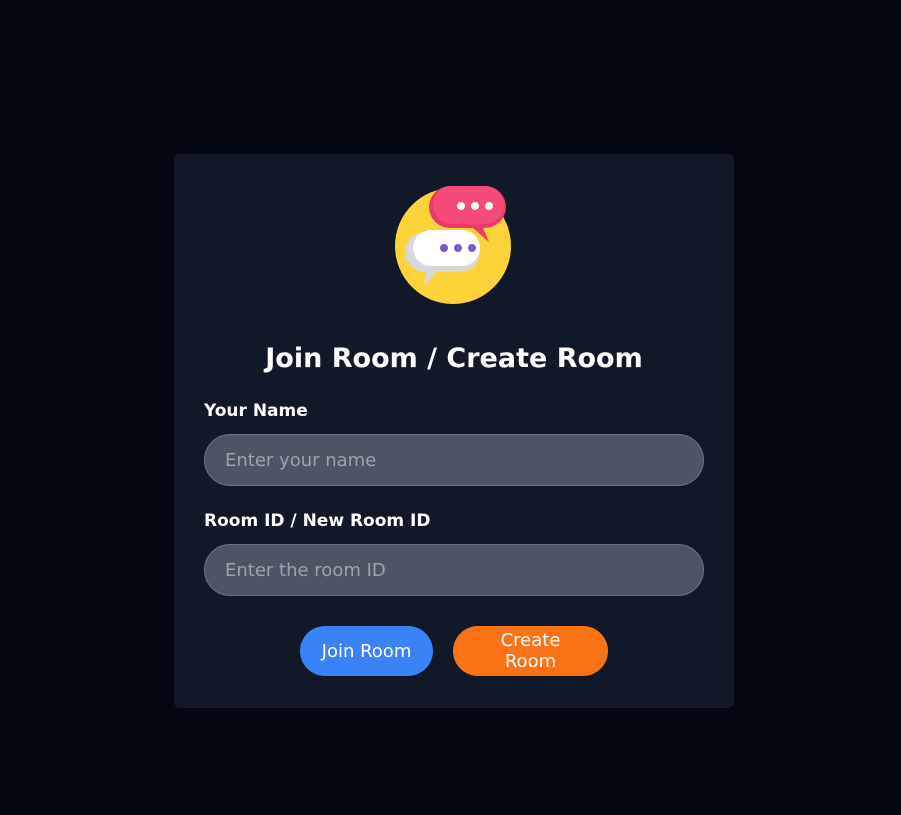  Describe the element at coordinates (454, 460) in the screenshot. I see `name-input` at that location.